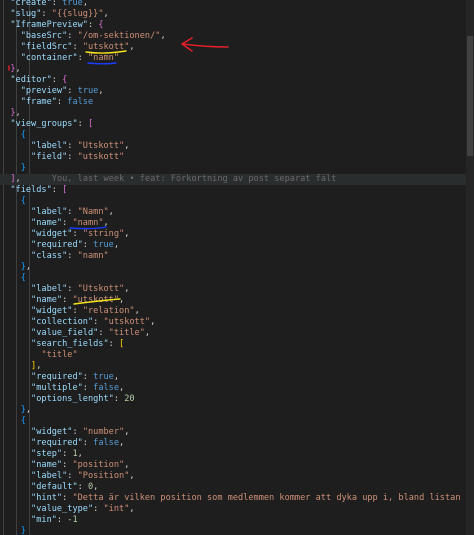 This screenshot has width=474, height=535. I want to click on code-line: "required": false,, so click(237, 443).